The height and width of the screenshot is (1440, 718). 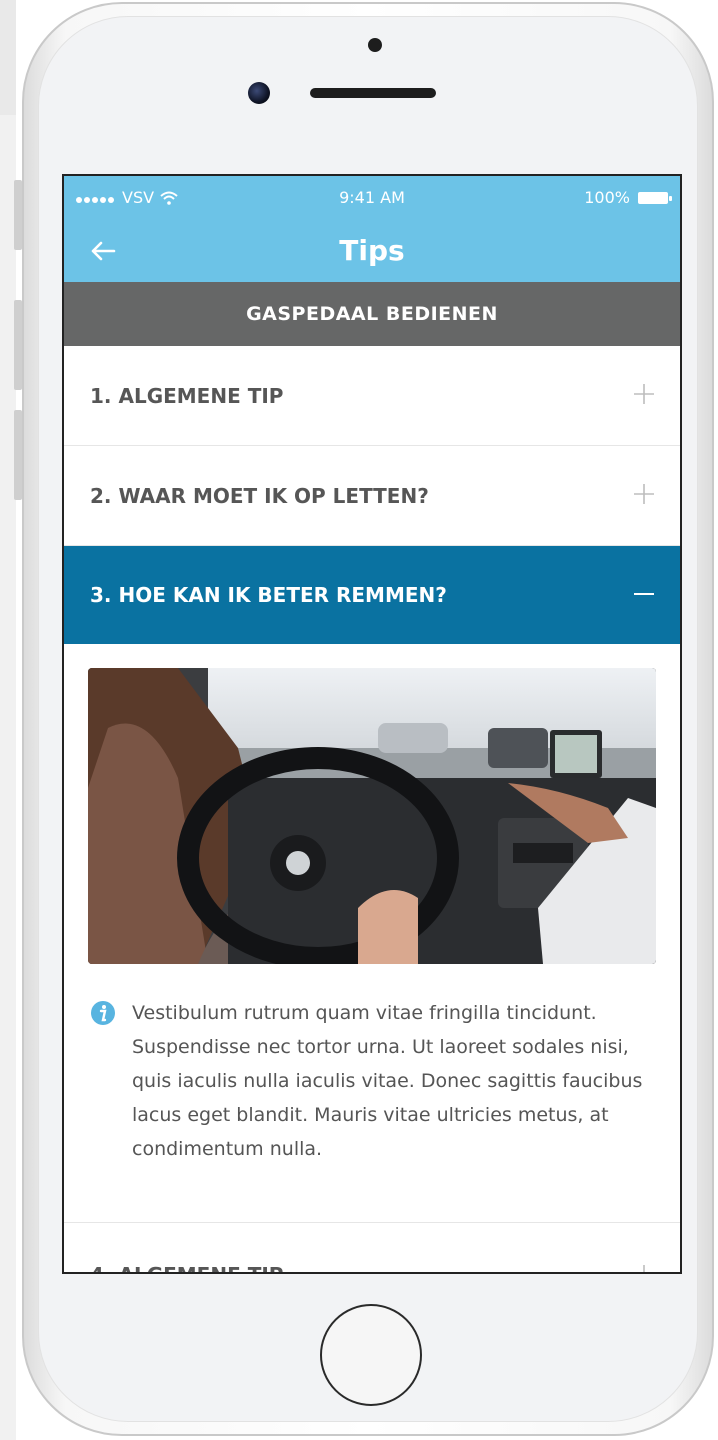 I want to click on section-title: GASPEDAAL BEDIENEN, so click(x=372, y=314).